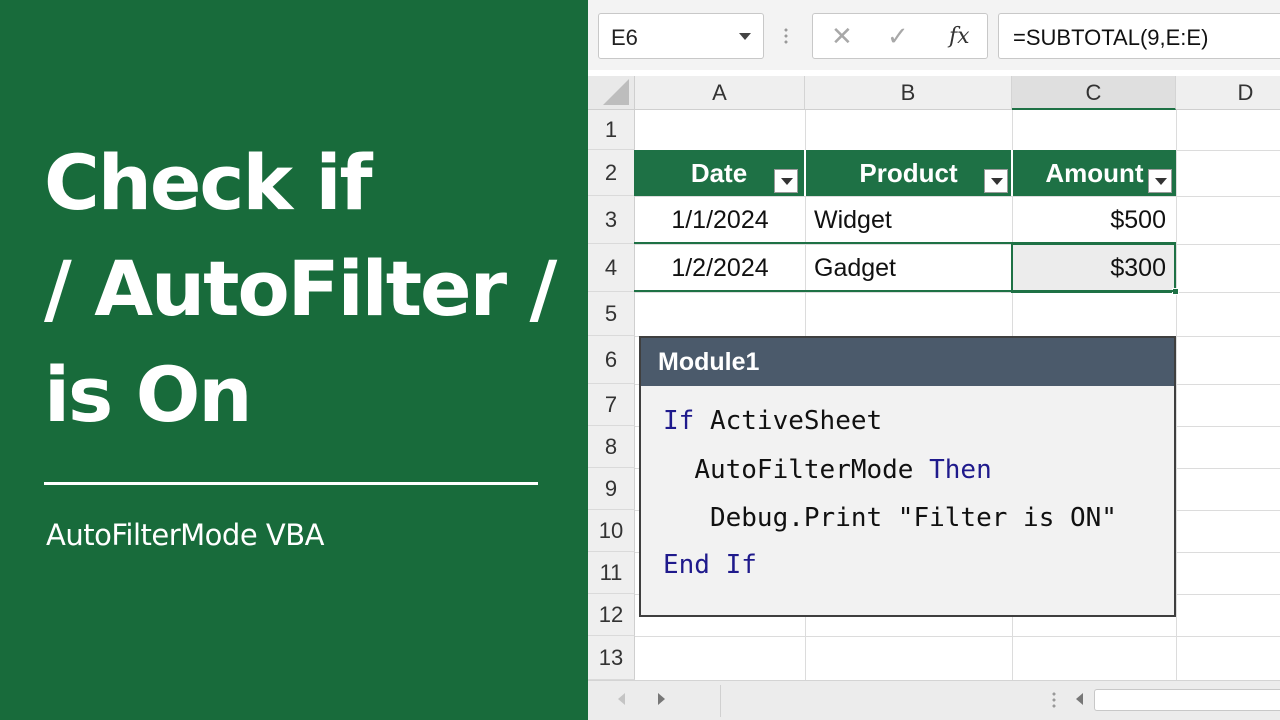 This screenshot has height=720, width=1280. What do you see at coordinates (909, 220) in the screenshot?
I see `cell-b3: Widget` at bounding box center [909, 220].